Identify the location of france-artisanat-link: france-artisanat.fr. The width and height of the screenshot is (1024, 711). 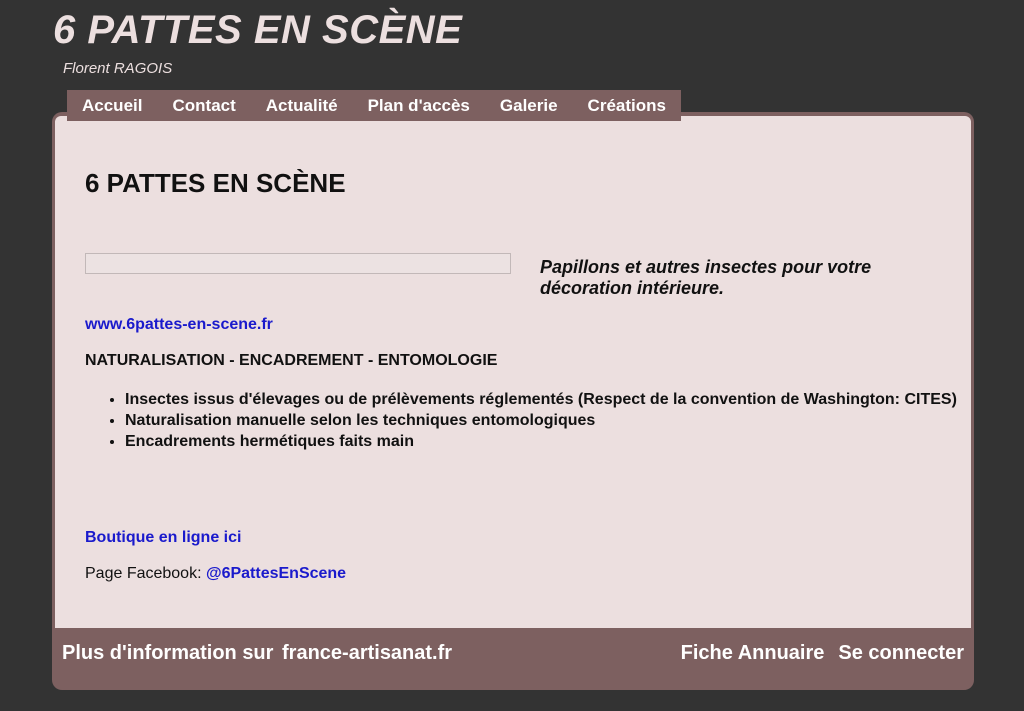
(367, 653).